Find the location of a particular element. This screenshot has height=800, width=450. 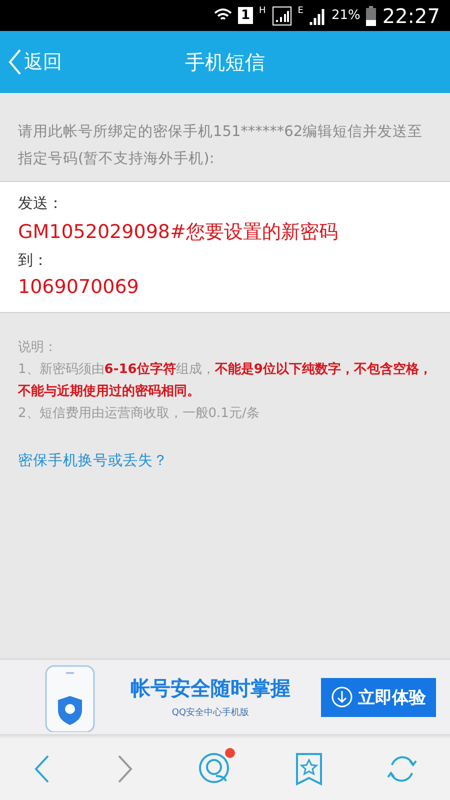

sim-indicator: 1 is located at coordinates (245, 15).